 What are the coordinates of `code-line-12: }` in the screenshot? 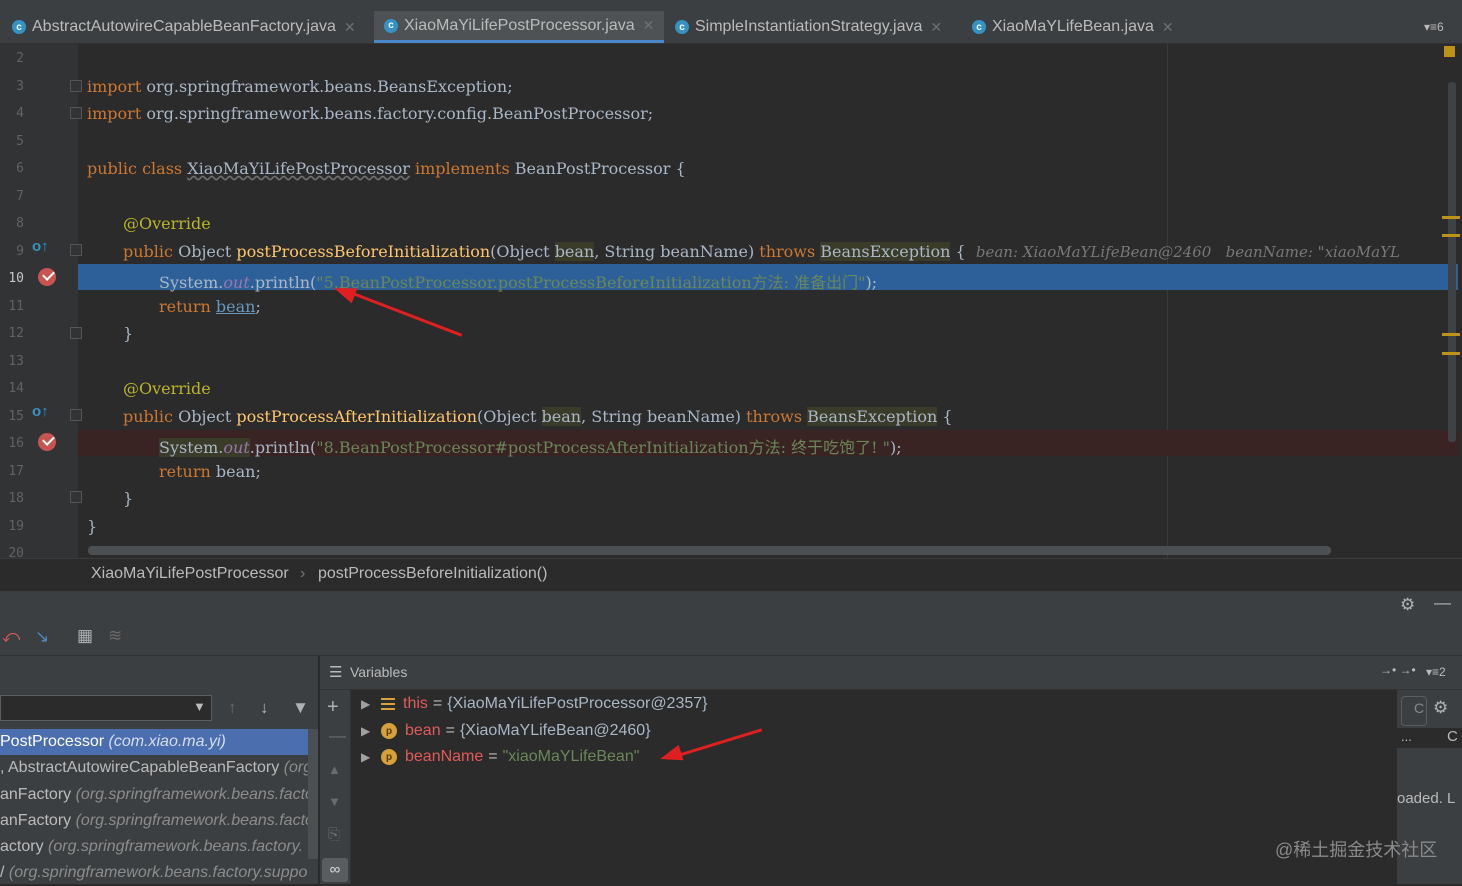 It's located at (128, 333).